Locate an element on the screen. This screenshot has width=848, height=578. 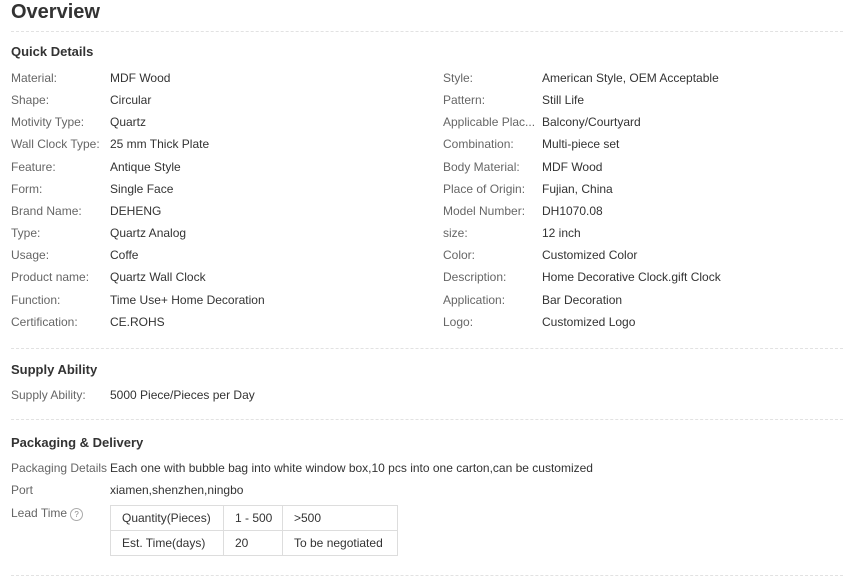
detail-row: Usage: Coffe is located at coordinates (221, 255).